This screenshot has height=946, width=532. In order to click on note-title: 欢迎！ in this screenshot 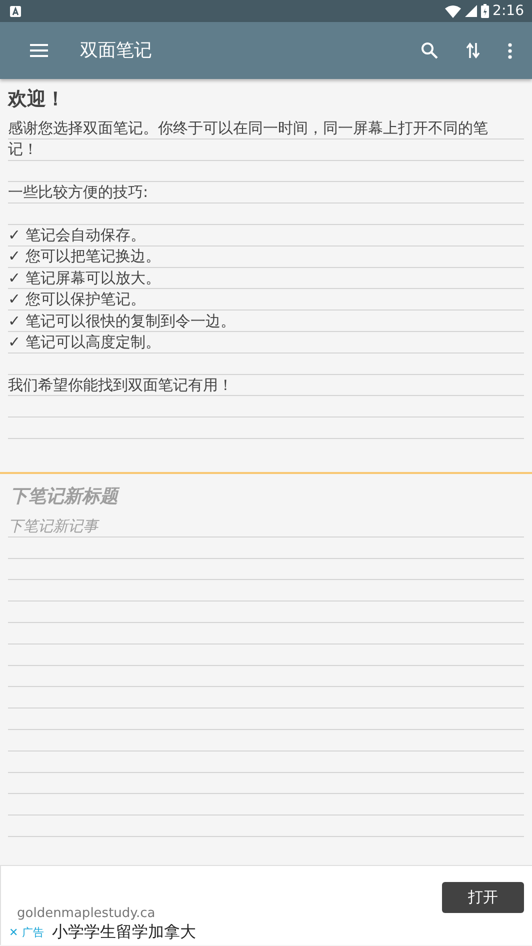, I will do `click(37, 99)`.